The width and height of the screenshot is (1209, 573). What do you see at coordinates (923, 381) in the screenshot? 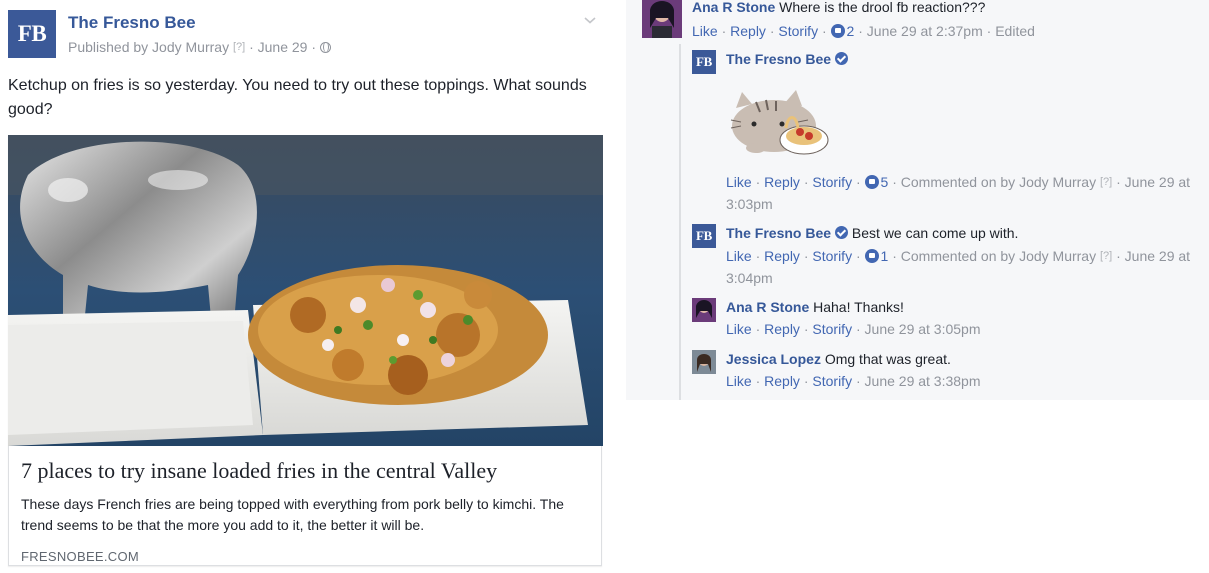
I see `comment-timestamp: June 29 at 3:38pm` at bounding box center [923, 381].